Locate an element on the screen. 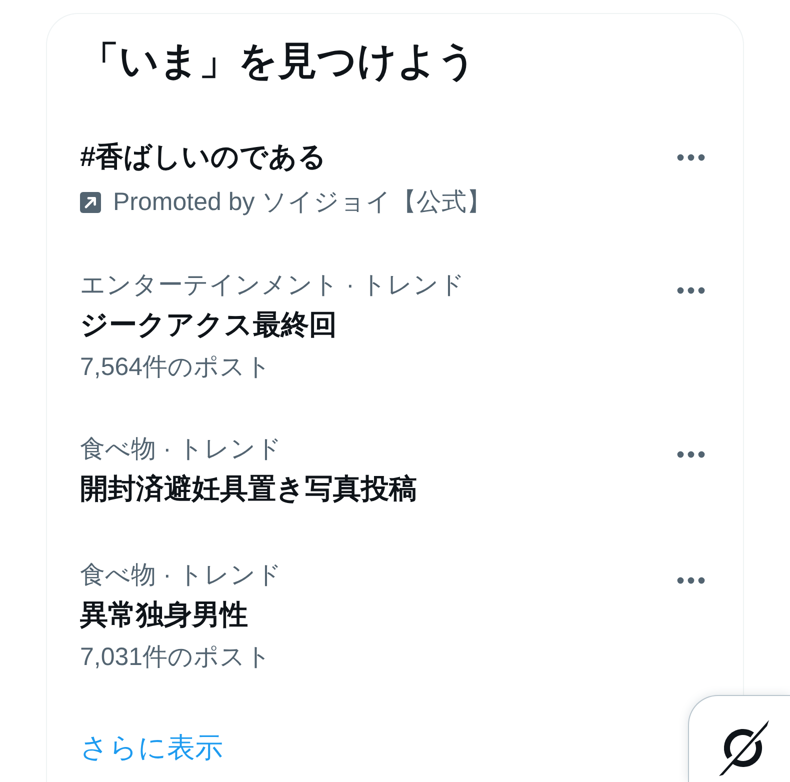 The width and height of the screenshot is (790, 782). trend-name: 異常独身男性 is located at coordinates (164, 615).